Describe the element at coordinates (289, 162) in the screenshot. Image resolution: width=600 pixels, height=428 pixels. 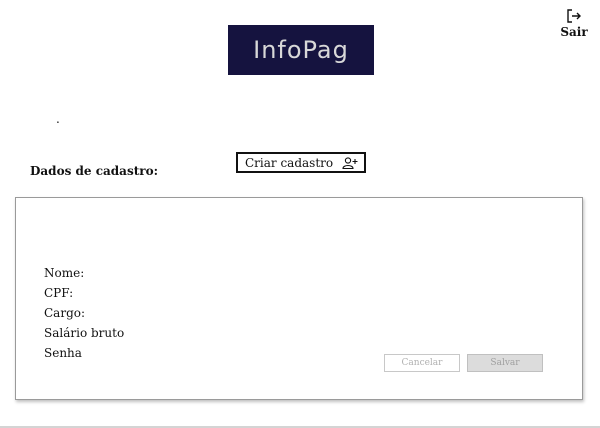
I see `create-registration-label: Criar cadastro` at that location.